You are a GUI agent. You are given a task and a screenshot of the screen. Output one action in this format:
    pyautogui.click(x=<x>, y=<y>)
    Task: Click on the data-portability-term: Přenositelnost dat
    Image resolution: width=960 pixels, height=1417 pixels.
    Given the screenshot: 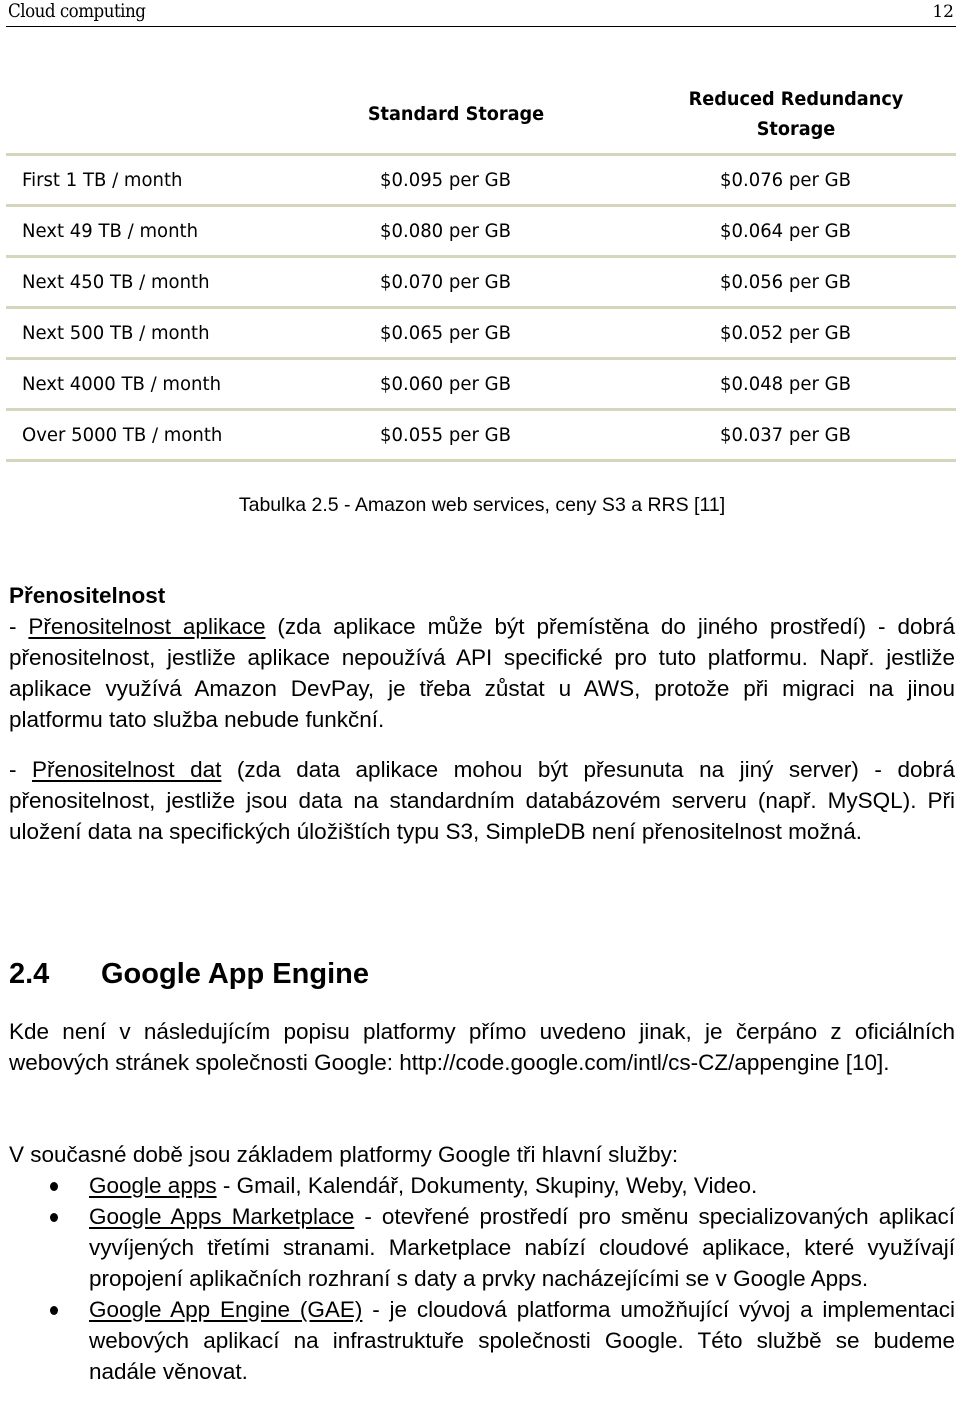 What is the action you would take?
    pyautogui.click(x=127, y=769)
    